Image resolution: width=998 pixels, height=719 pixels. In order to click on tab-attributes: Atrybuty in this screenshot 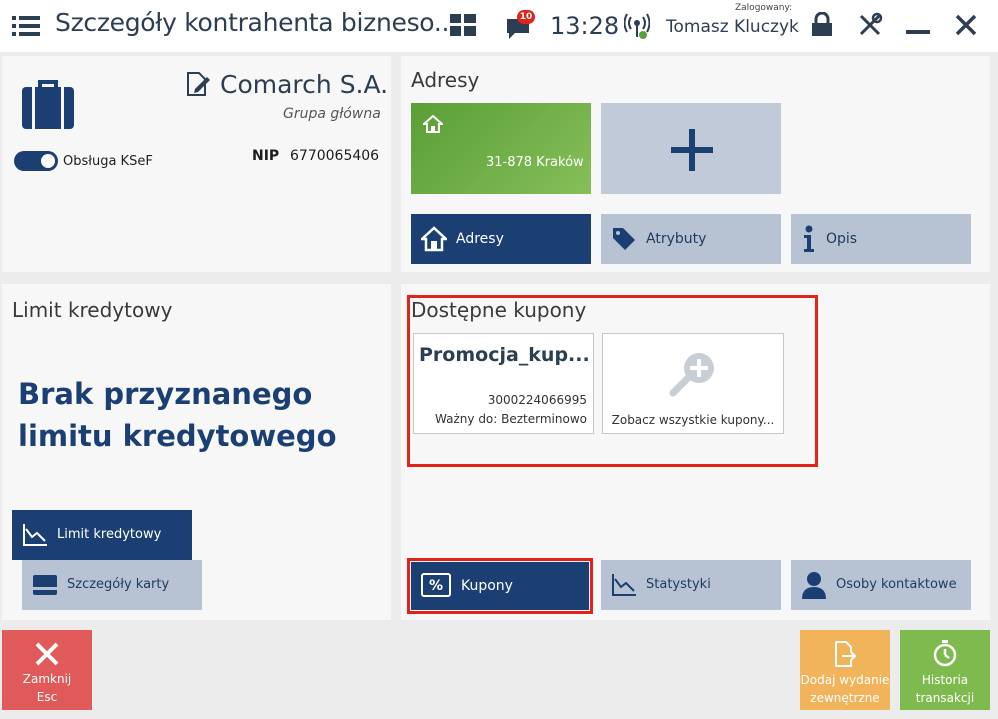, I will do `click(691, 239)`.